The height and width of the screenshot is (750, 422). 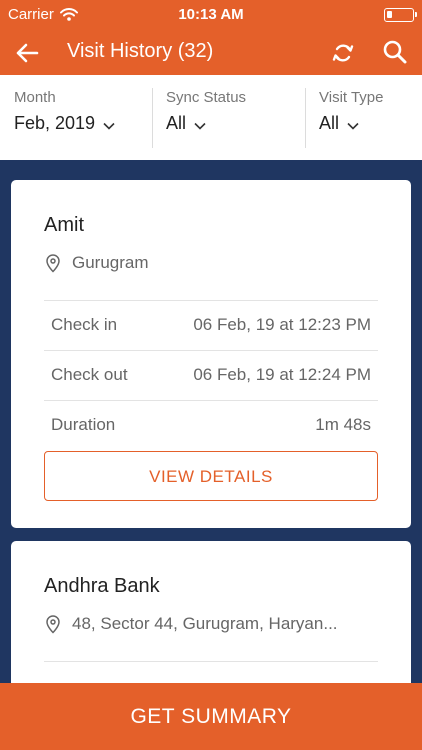 What do you see at coordinates (211, 716) in the screenshot?
I see `get-summary-button: GET SUMMARY` at bounding box center [211, 716].